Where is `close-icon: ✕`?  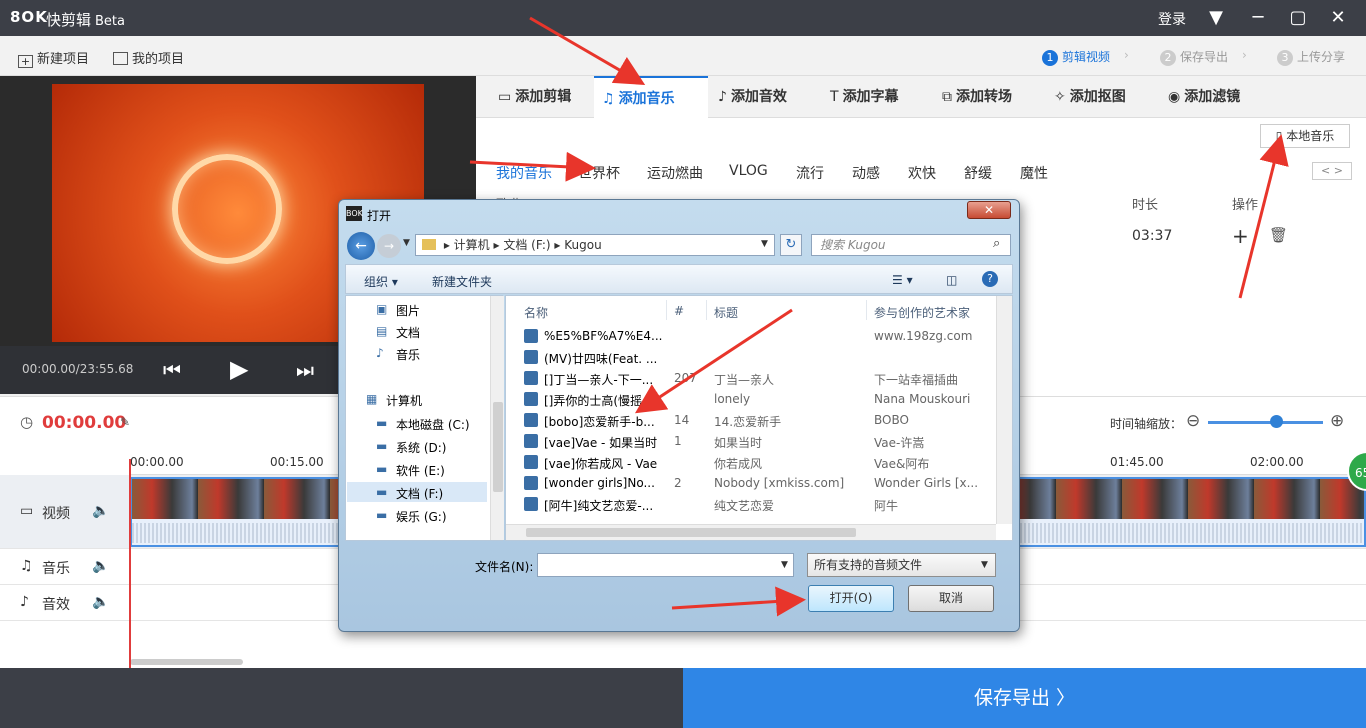
close-icon: ✕ is located at coordinates (1338, 18).